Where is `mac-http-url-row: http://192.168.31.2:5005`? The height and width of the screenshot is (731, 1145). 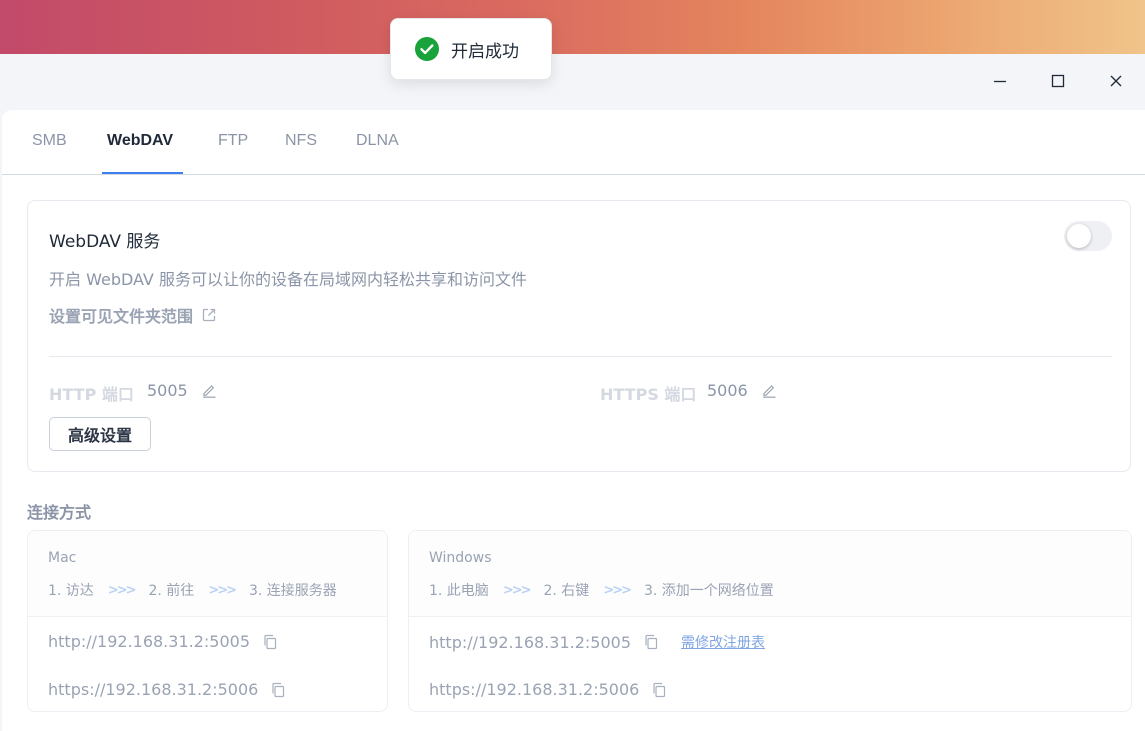 mac-http-url-row: http://192.168.31.2:5005 is located at coordinates (163, 641).